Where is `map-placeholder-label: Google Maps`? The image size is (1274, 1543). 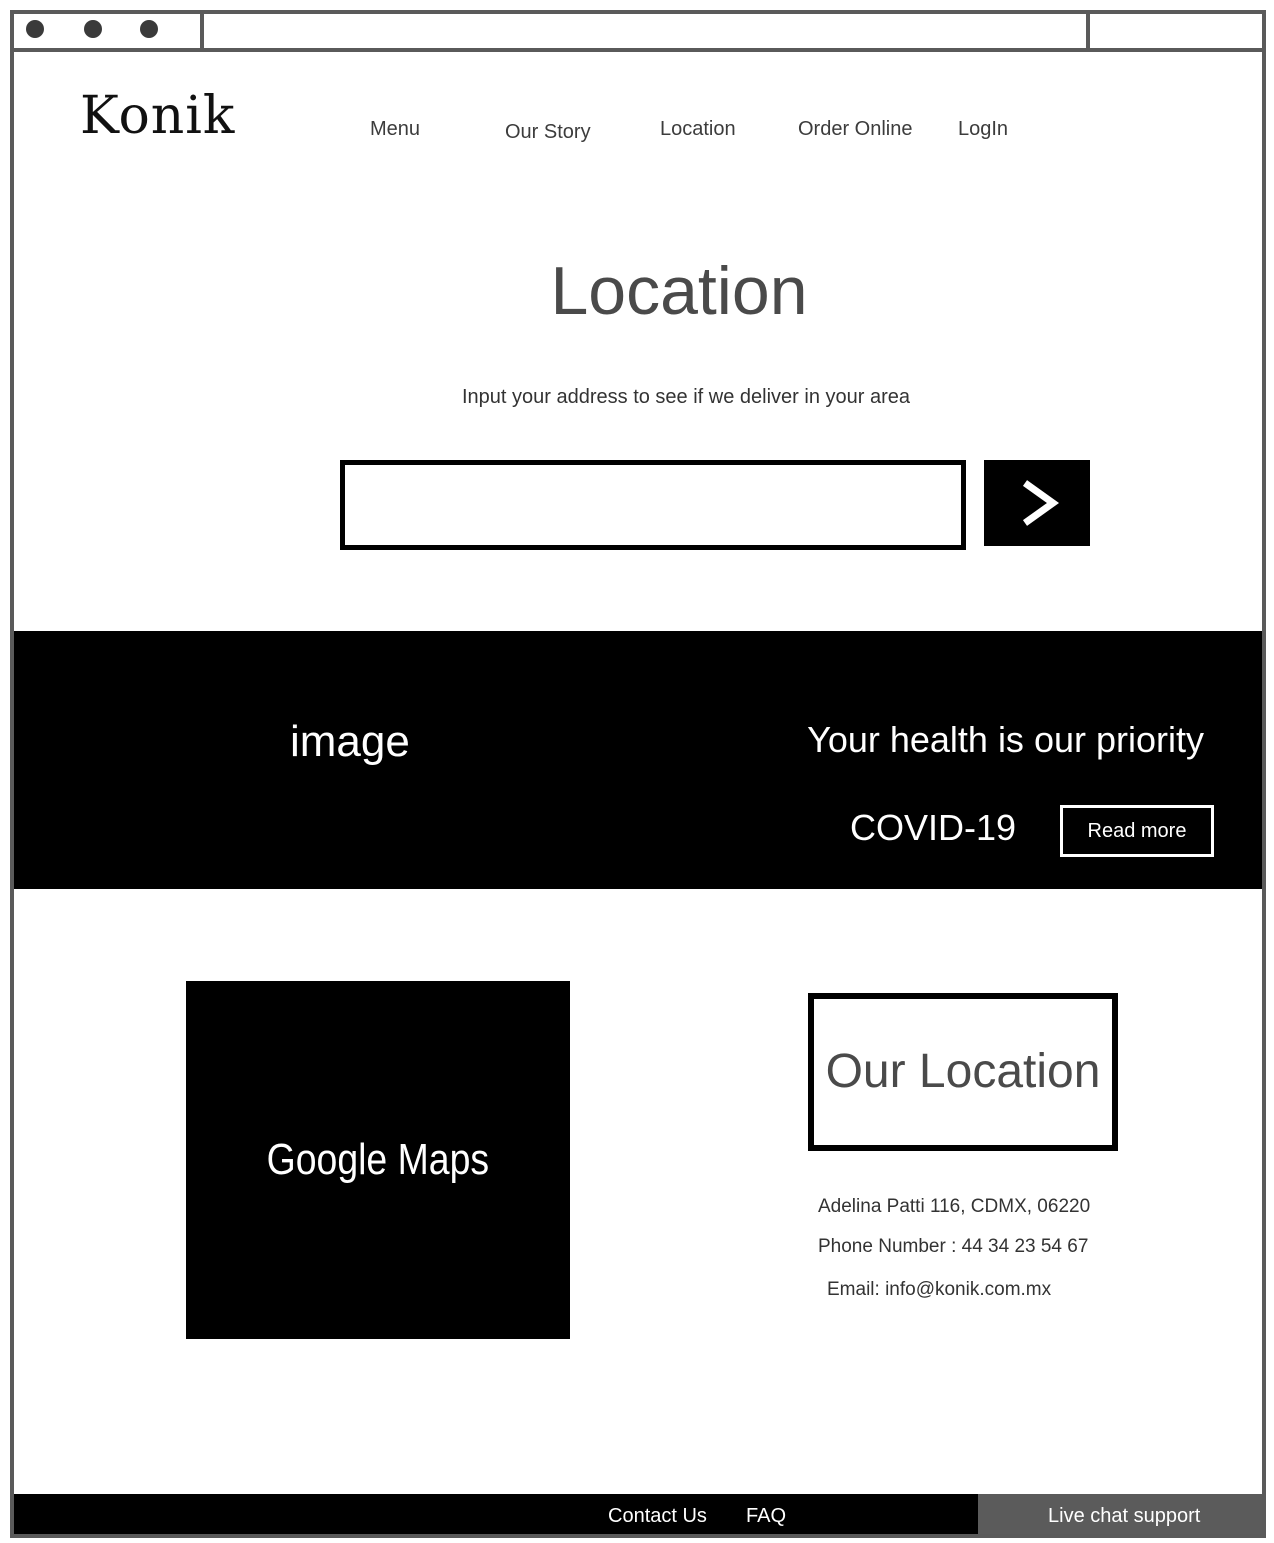
map-placeholder-label: Google Maps is located at coordinates (378, 1159).